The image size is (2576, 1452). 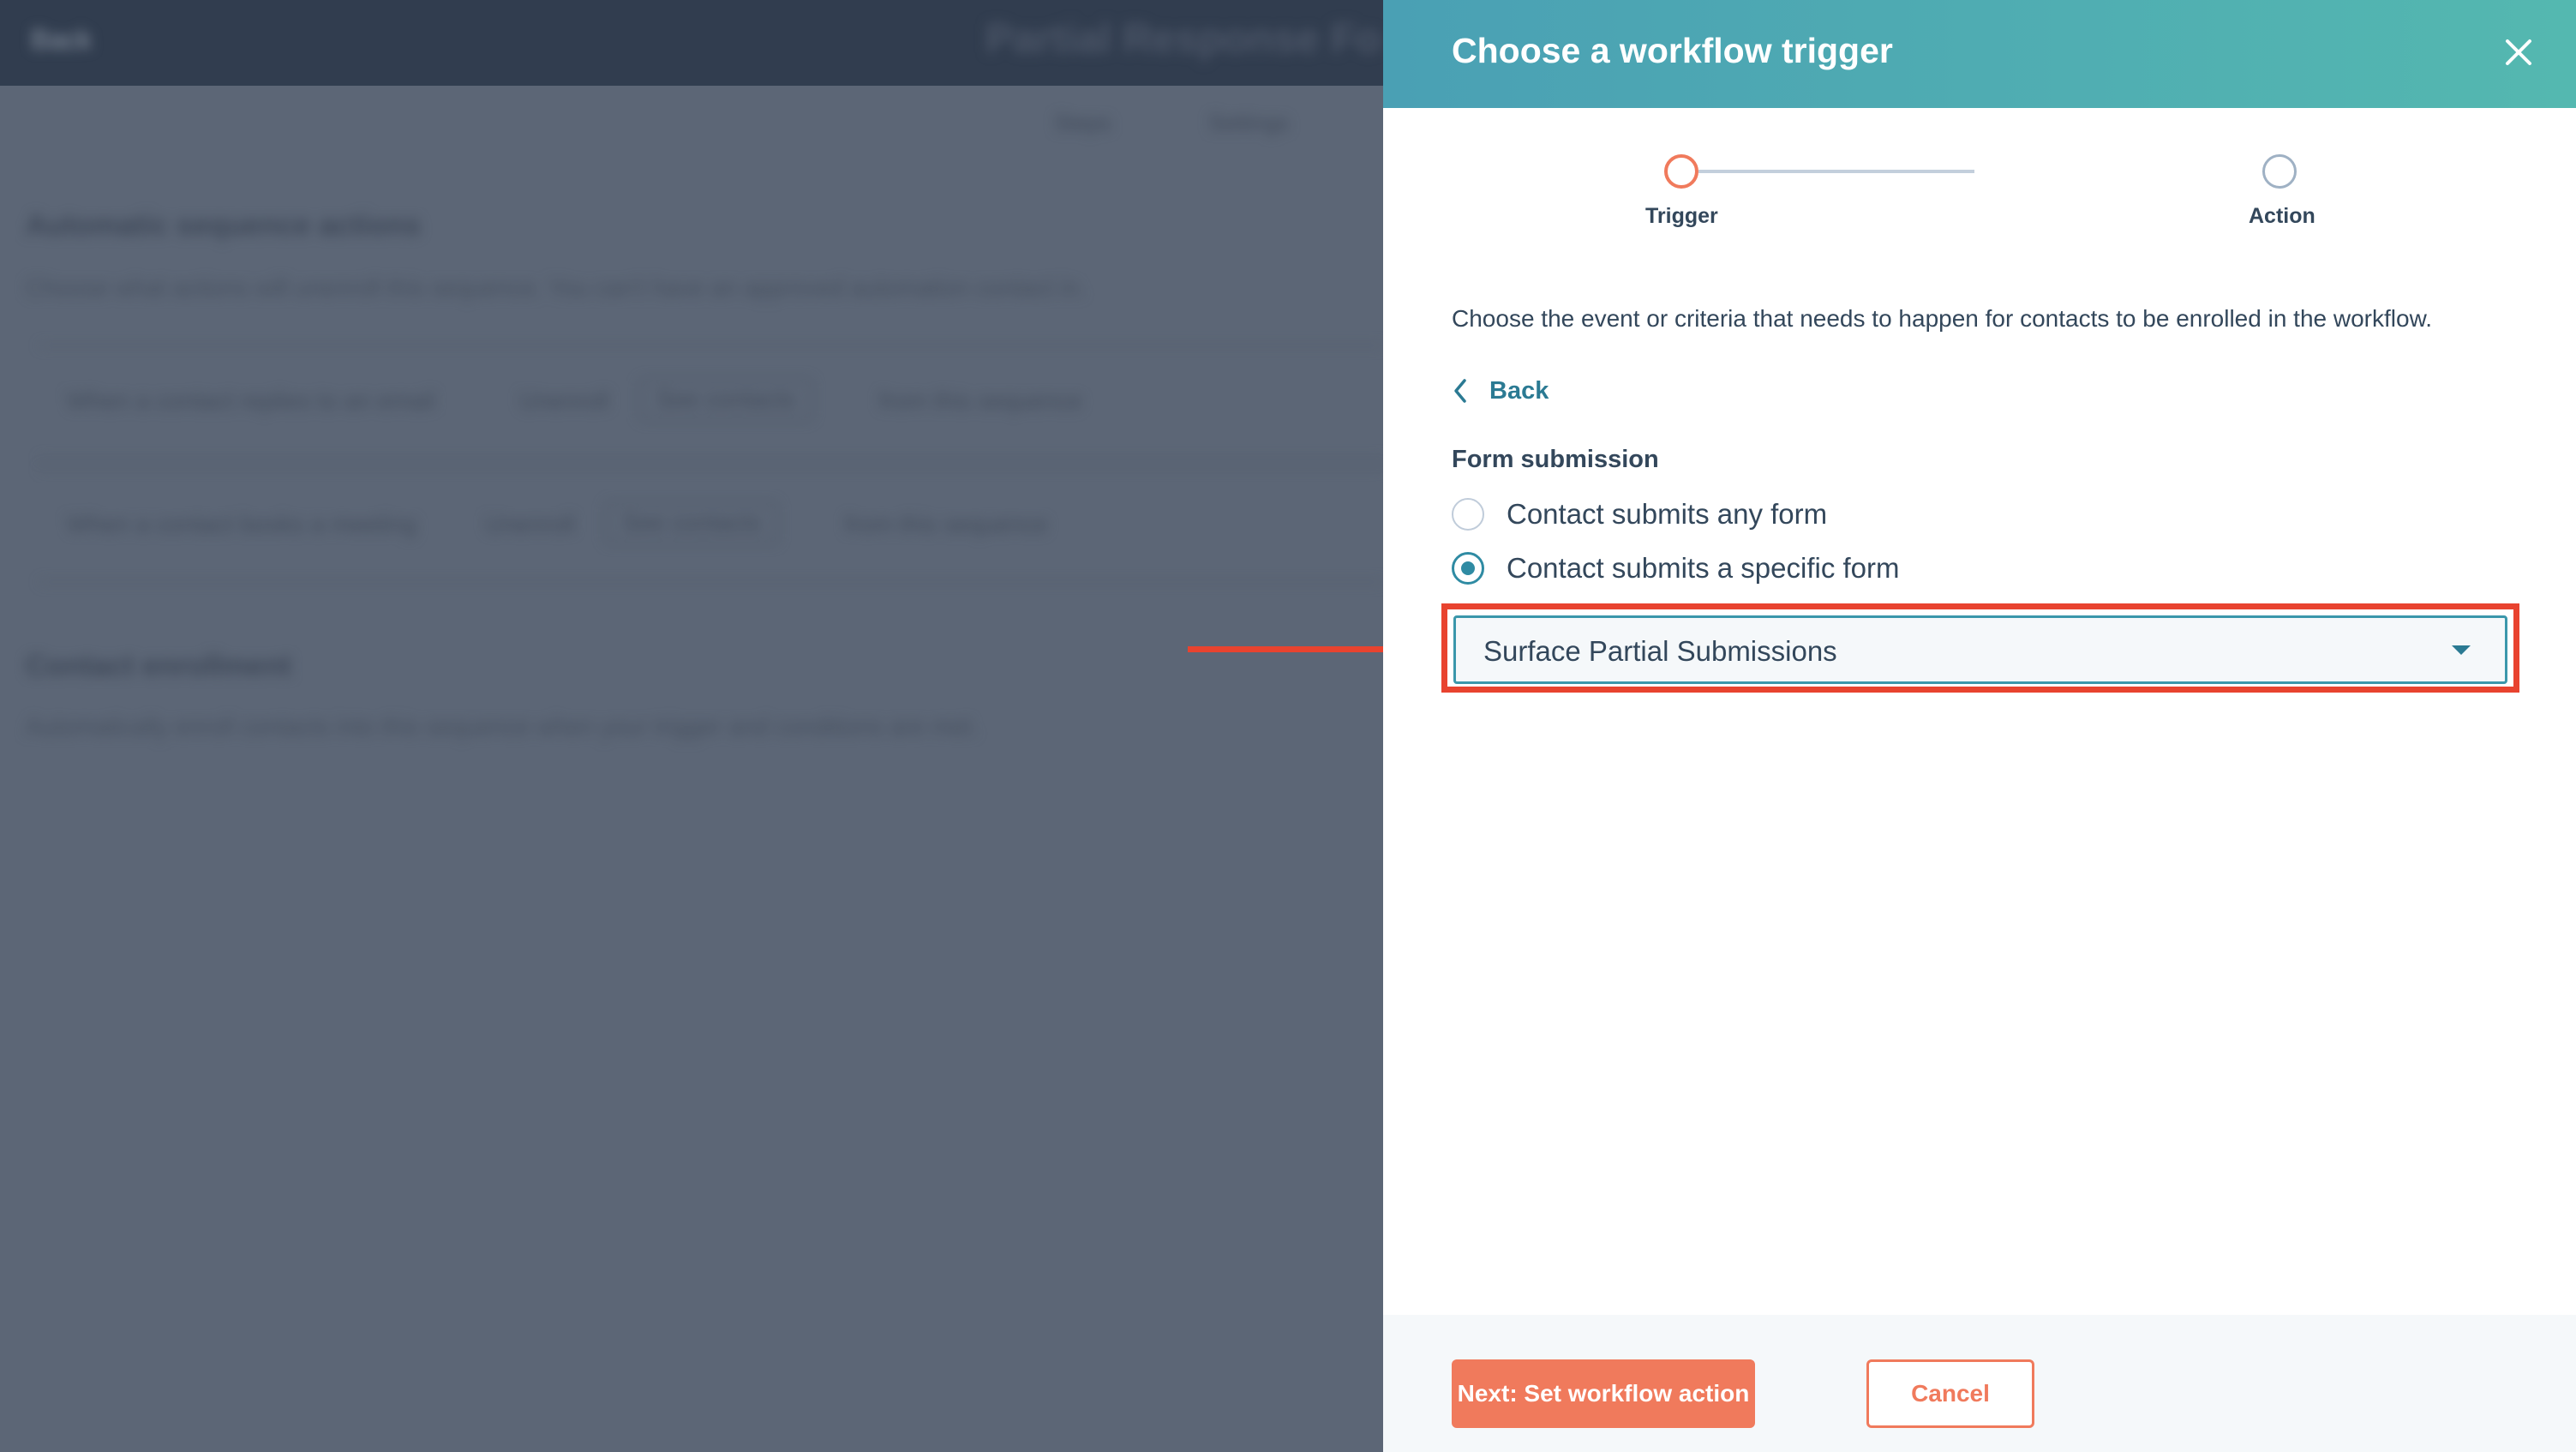 What do you see at coordinates (1681, 171) in the screenshot?
I see `step-dot-trigger` at bounding box center [1681, 171].